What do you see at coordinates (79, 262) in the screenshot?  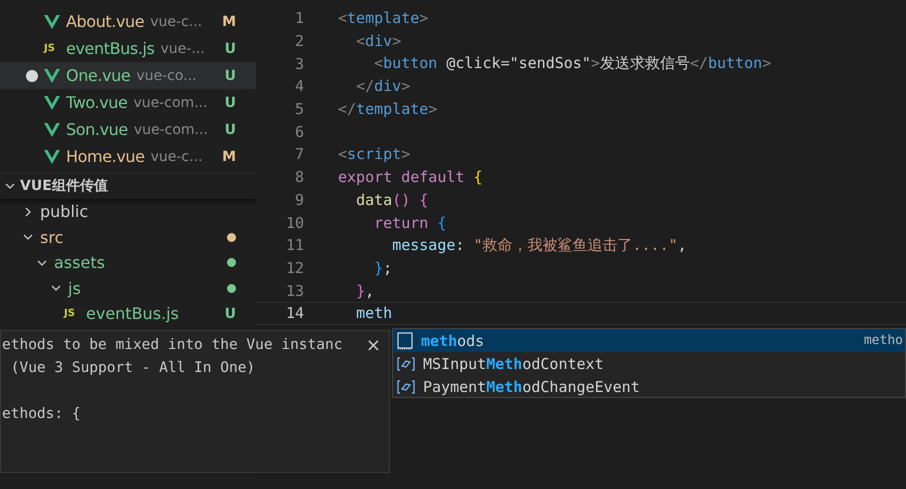 I see `folder-name: assets` at bounding box center [79, 262].